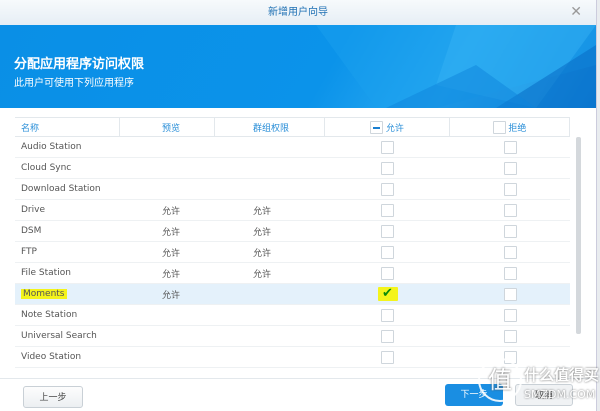 This screenshot has height=411, width=600. I want to click on table-row: Audio Station, so click(292, 147).